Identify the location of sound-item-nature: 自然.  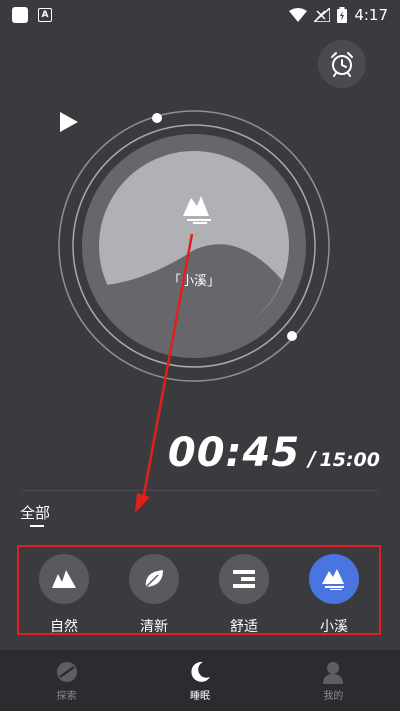
(64, 595).